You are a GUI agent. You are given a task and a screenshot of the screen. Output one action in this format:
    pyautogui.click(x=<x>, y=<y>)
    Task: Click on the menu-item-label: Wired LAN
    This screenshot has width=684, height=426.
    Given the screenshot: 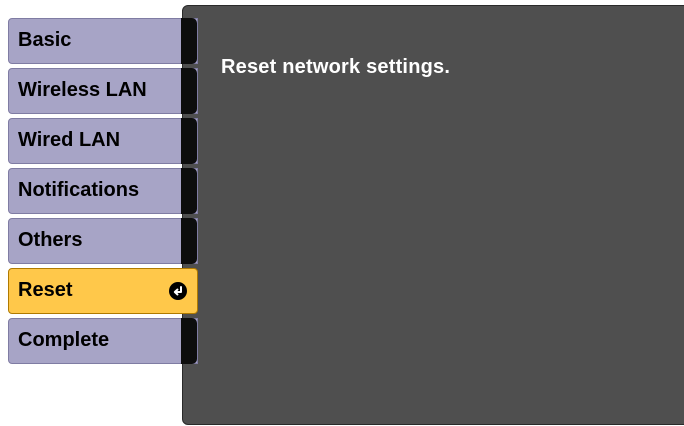 What is the action you would take?
    pyautogui.click(x=69, y=140)
    